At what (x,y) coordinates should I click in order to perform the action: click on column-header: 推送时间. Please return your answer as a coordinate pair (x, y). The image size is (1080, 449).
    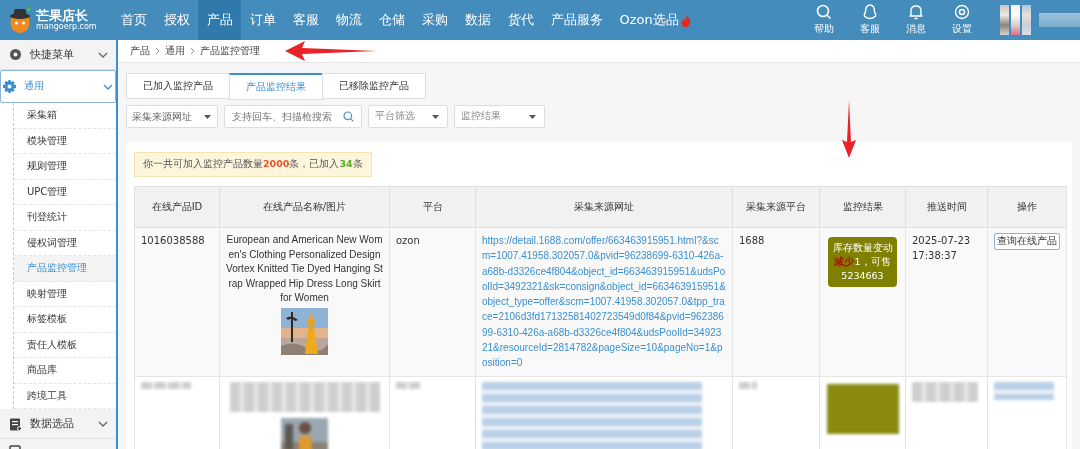
    Looking at the image, I should click on (946, 207).